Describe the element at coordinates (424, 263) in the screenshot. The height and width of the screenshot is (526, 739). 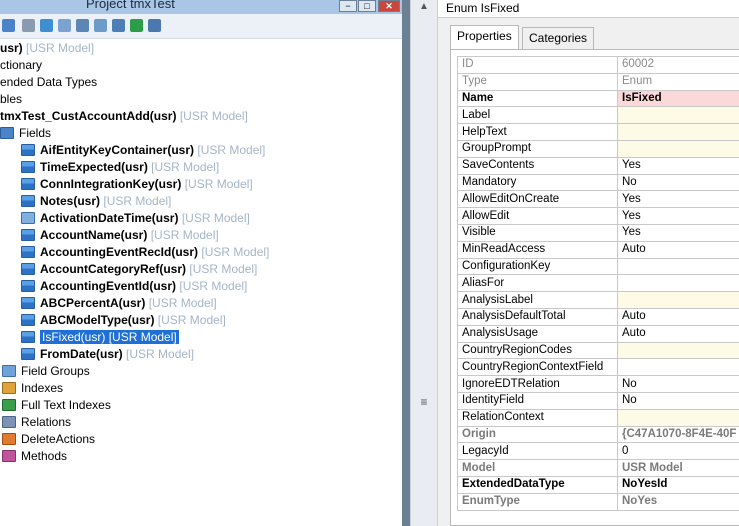
I see `vertical-scrollbar: ▲ ≡` at that location.